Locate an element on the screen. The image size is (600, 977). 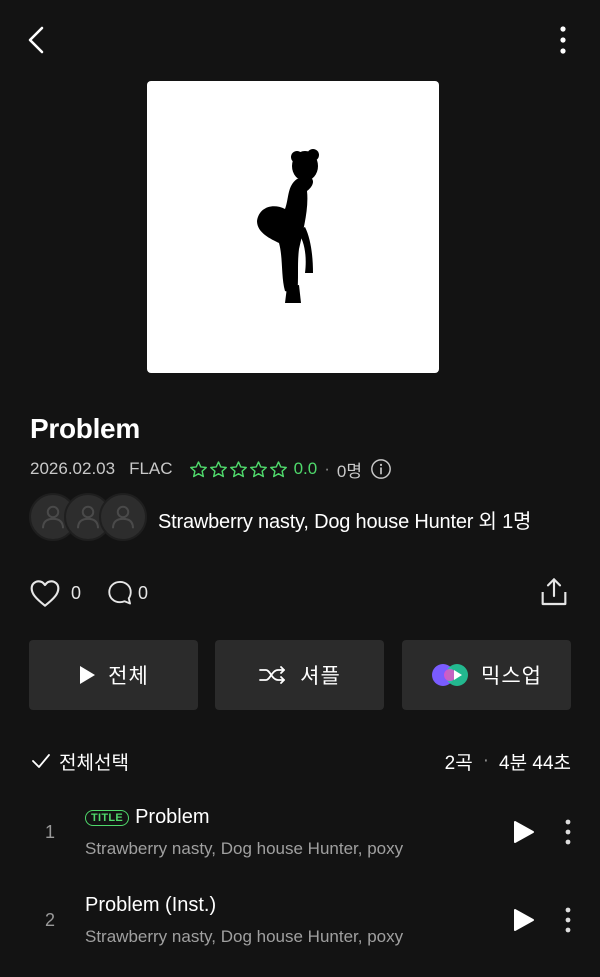
info-icon is located at coordinates (381, 469).